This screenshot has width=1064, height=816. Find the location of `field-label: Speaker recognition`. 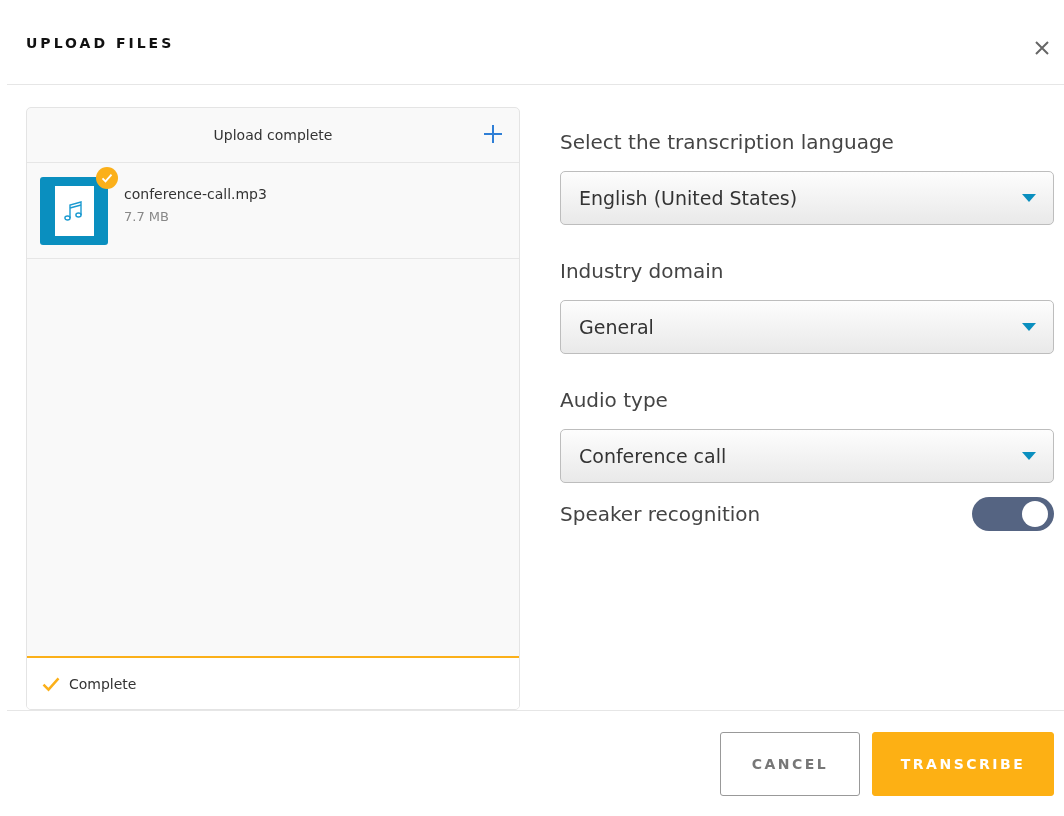

field-label: Speaker recognition is located at coordinates (660, 514).